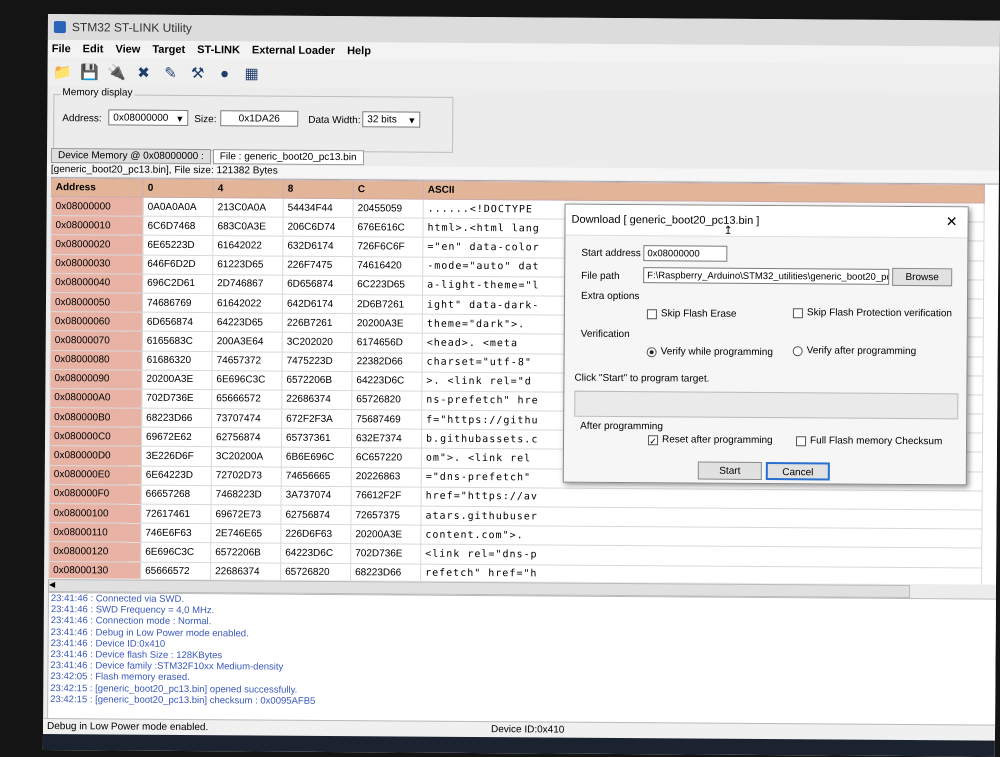  I want to click on hex-cell: 226B7261, so click(317, 323).